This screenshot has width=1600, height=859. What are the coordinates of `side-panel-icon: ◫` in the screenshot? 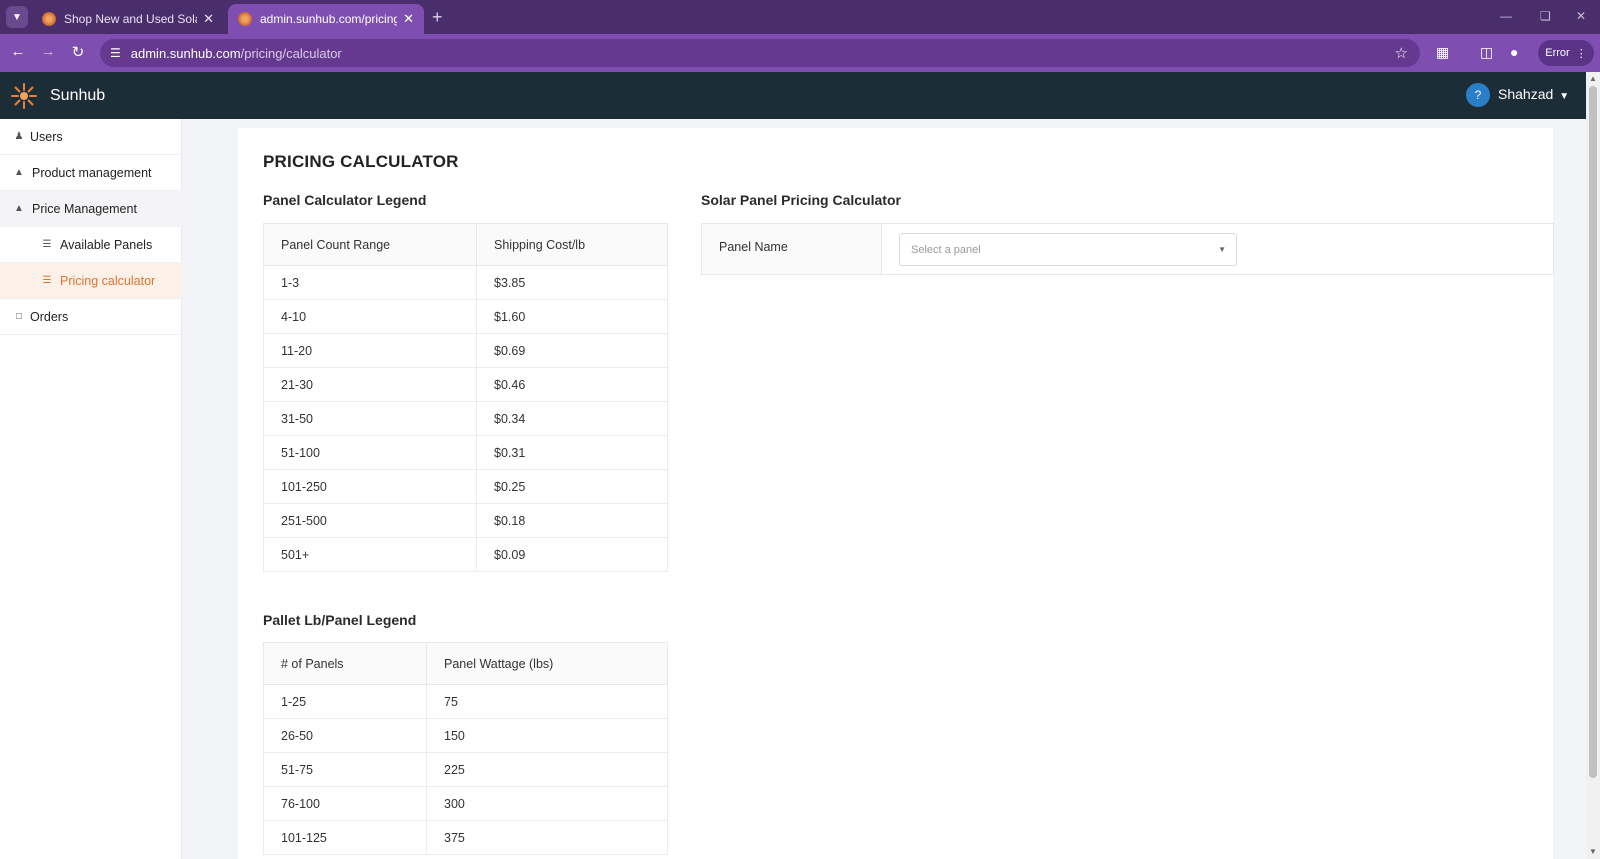 It's located at (1486, 52).